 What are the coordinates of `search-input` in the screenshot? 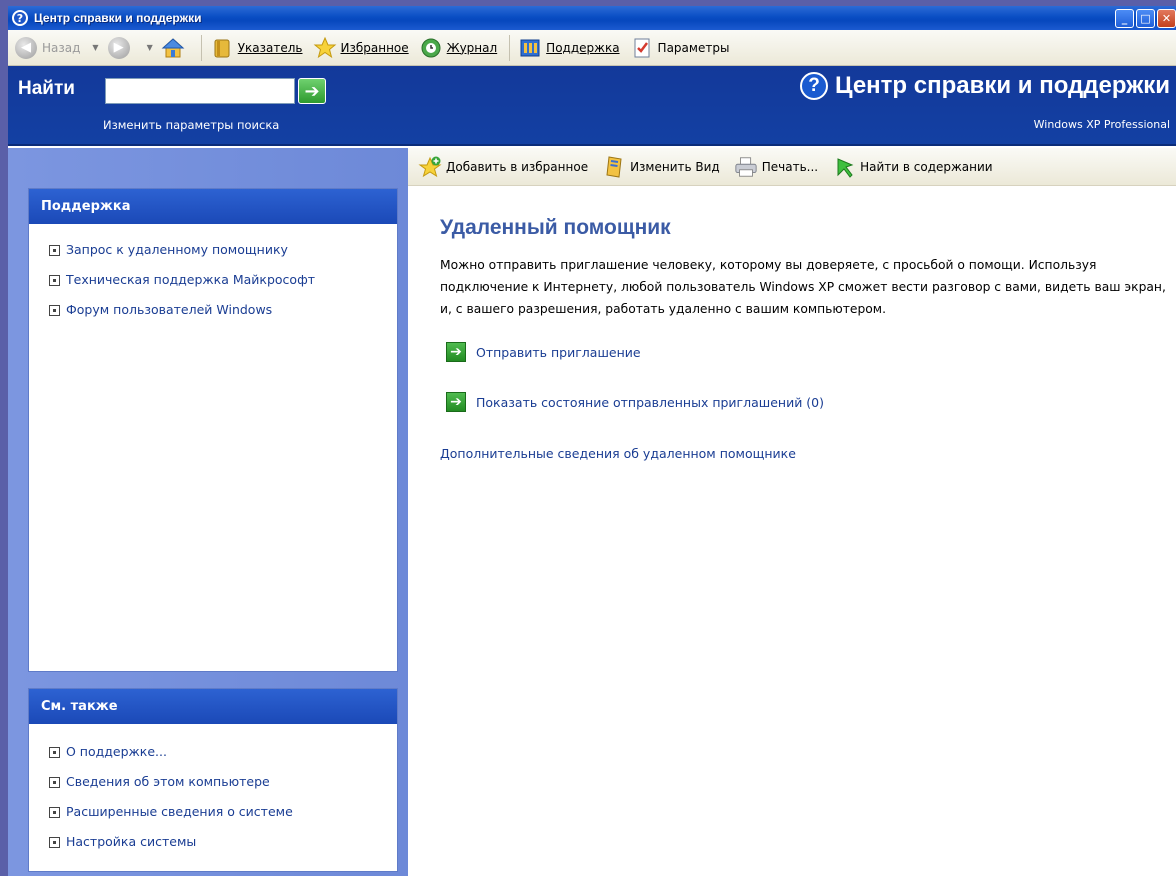 It's located at (200, 91).